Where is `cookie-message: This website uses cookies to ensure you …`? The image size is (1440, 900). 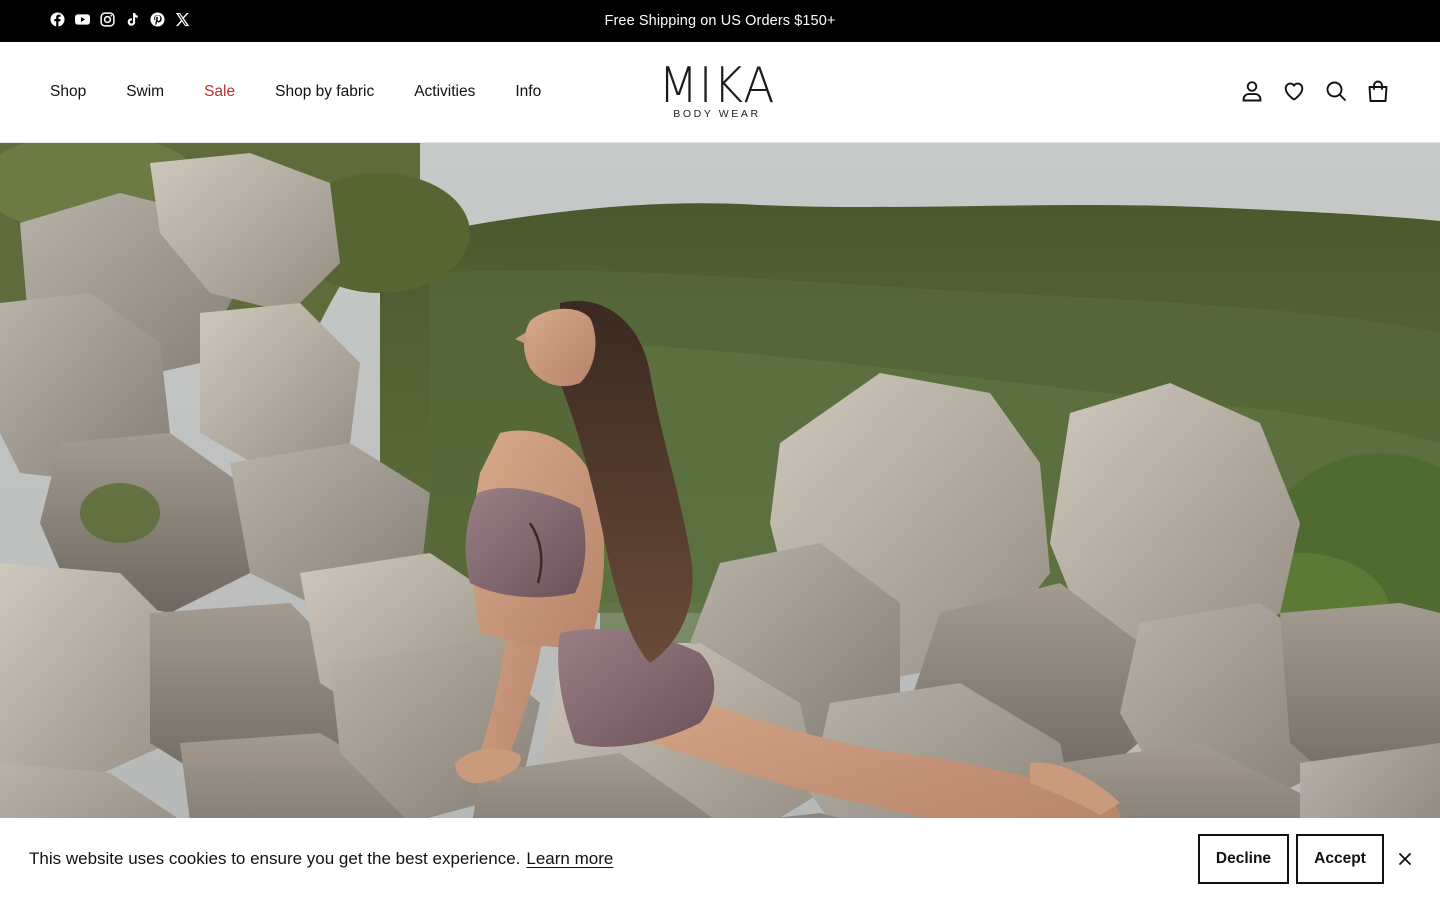
cookie-message: This website uses cookies to ensure you … is located at coordinates (321, 859).